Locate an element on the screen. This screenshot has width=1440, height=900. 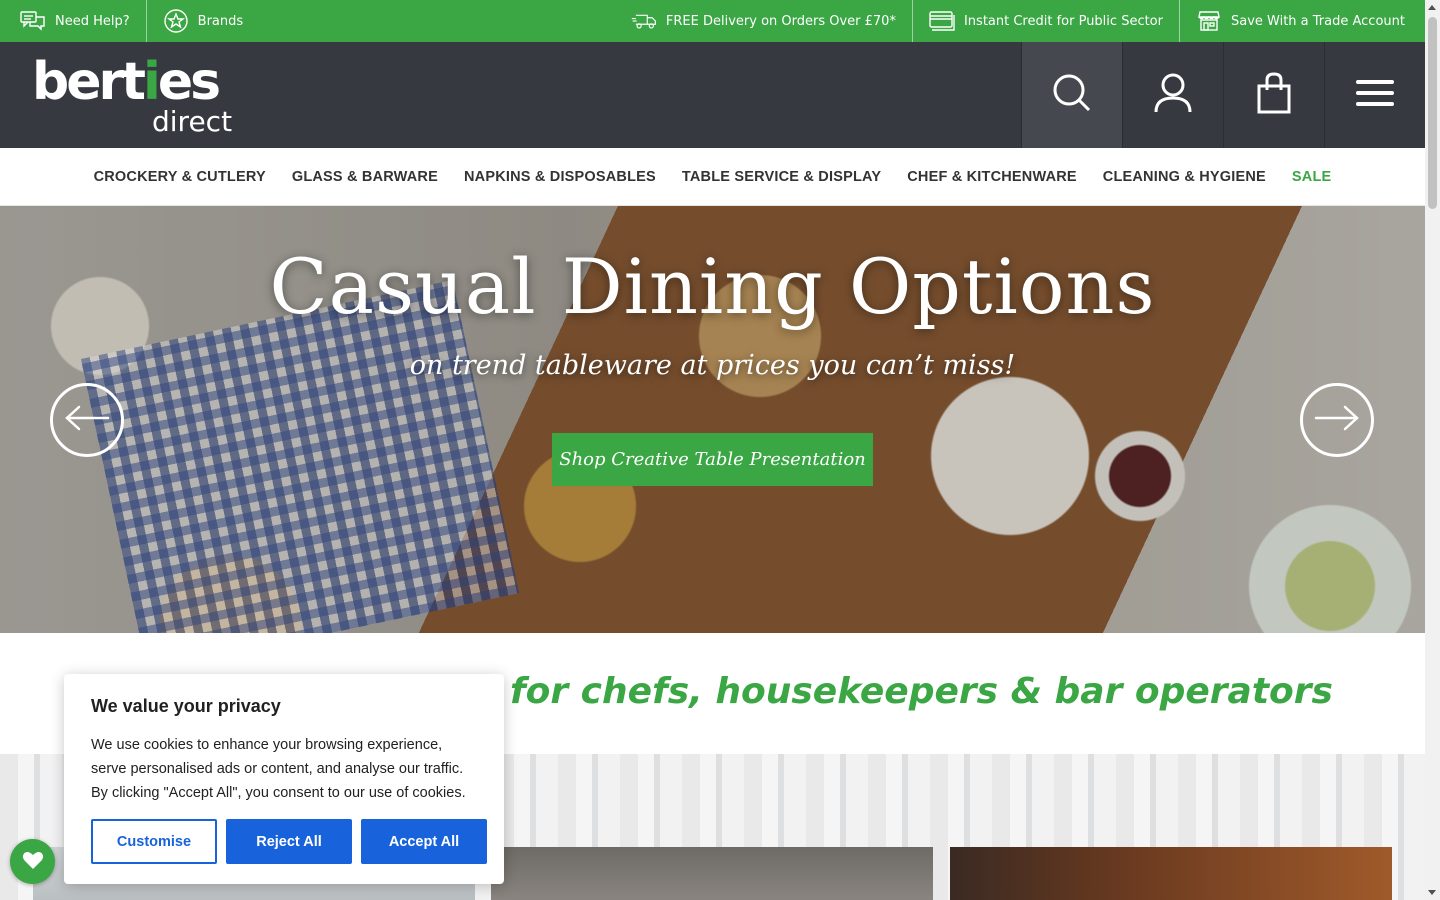
trade-account-link: Save With a Trade Account is located at coordinates (1301, 21).